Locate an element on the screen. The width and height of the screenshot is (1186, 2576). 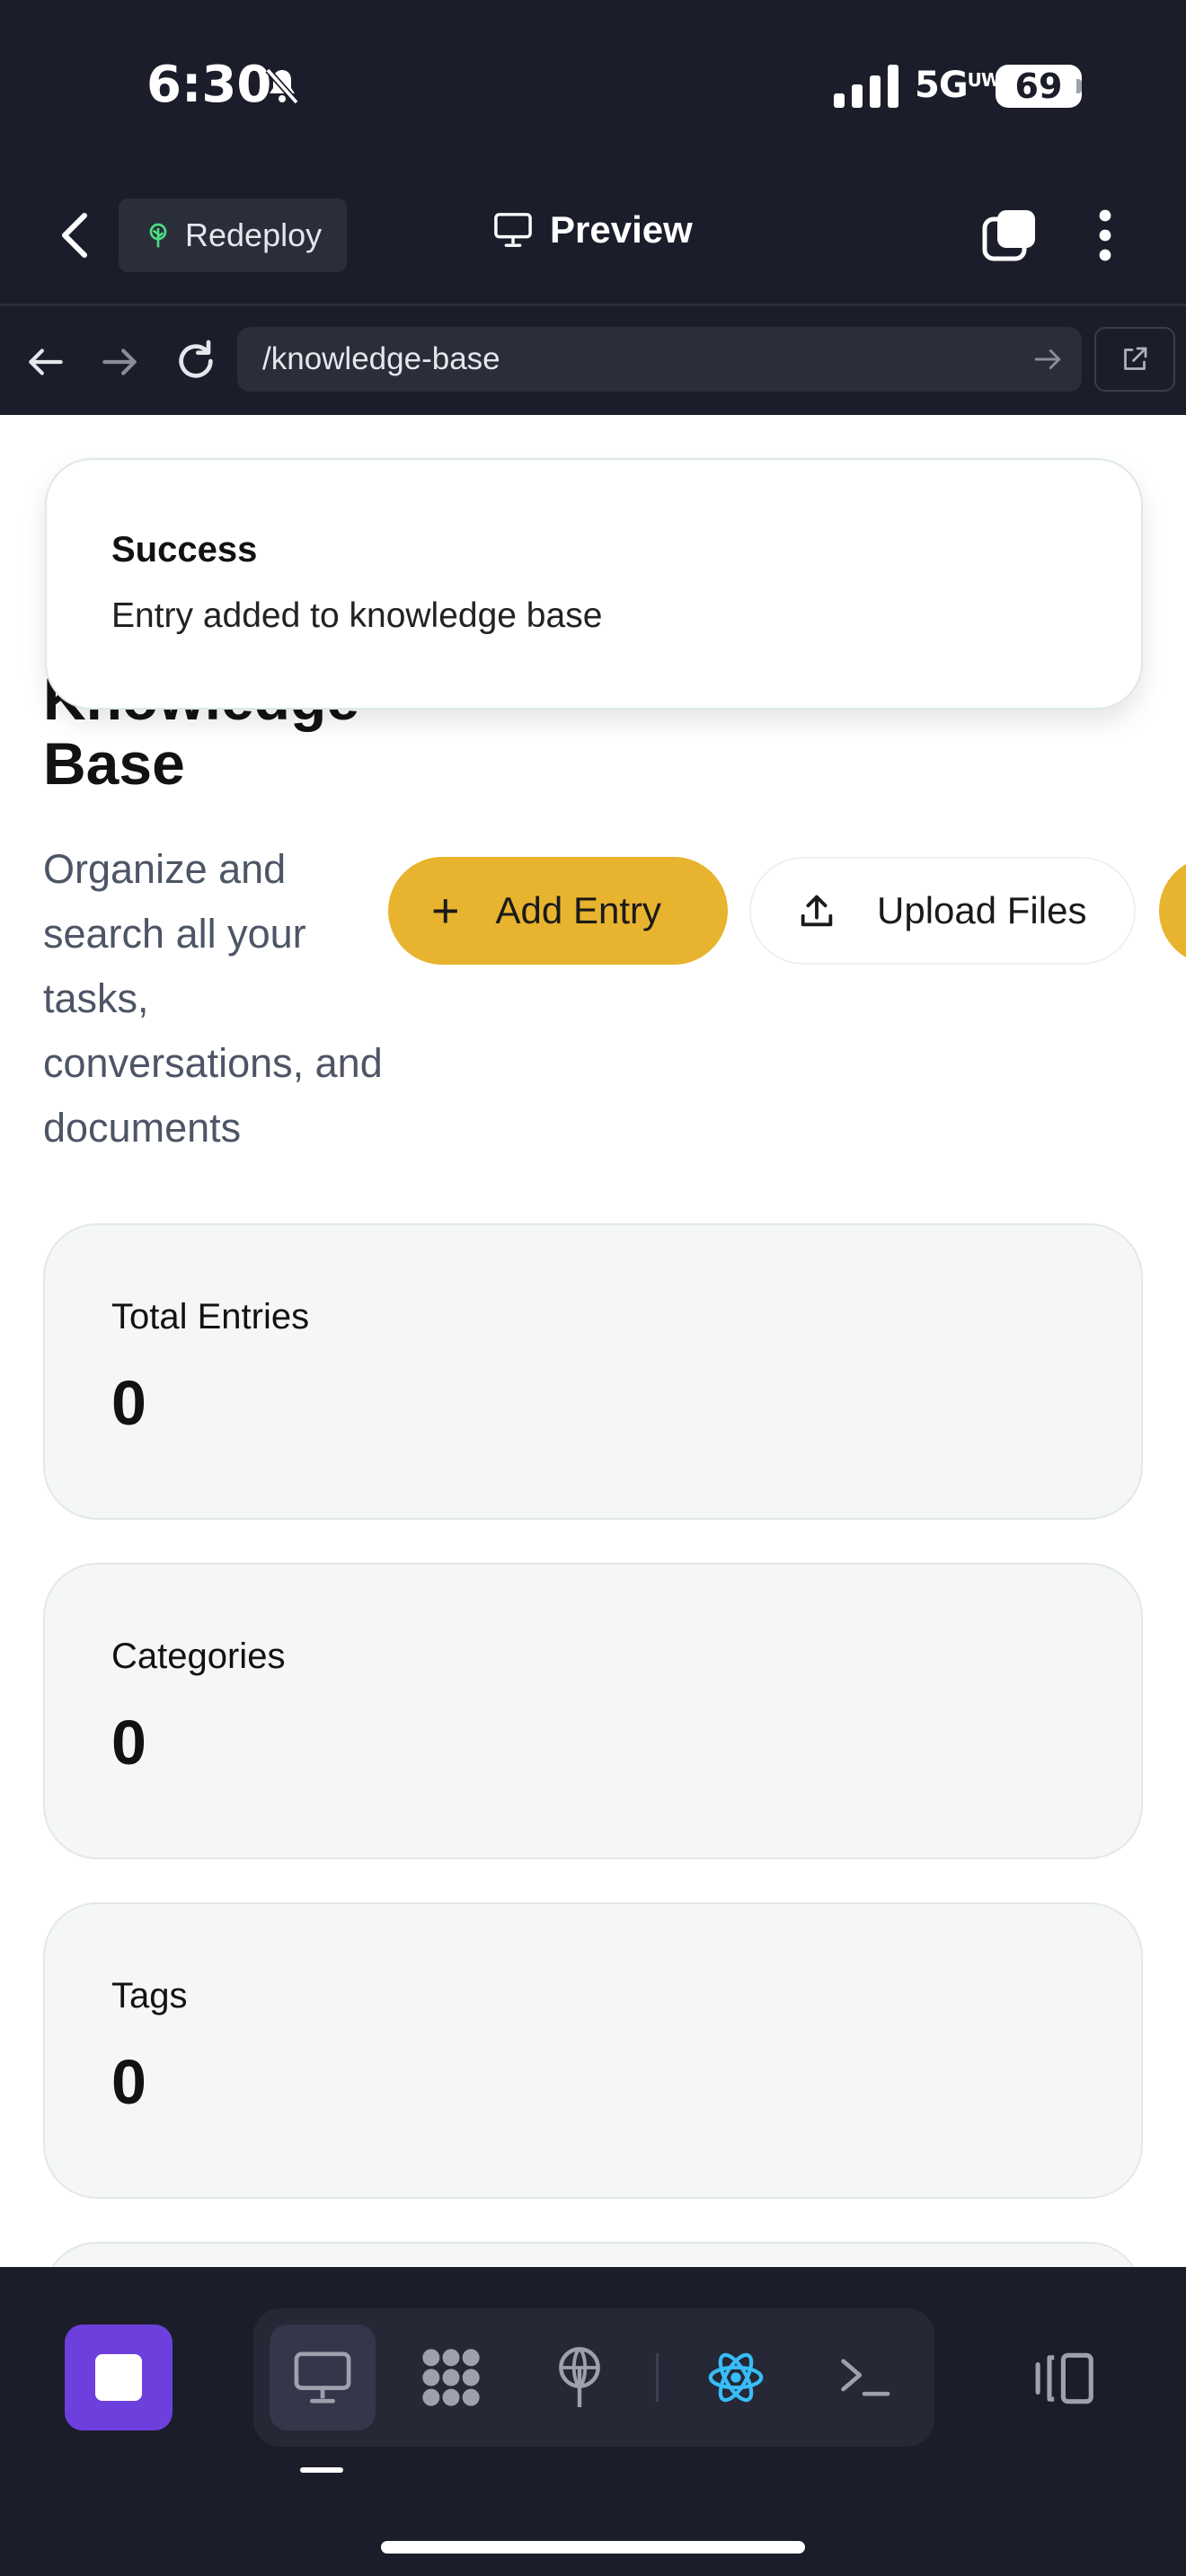
terminal-icon is located at coordinates (865, 2377).